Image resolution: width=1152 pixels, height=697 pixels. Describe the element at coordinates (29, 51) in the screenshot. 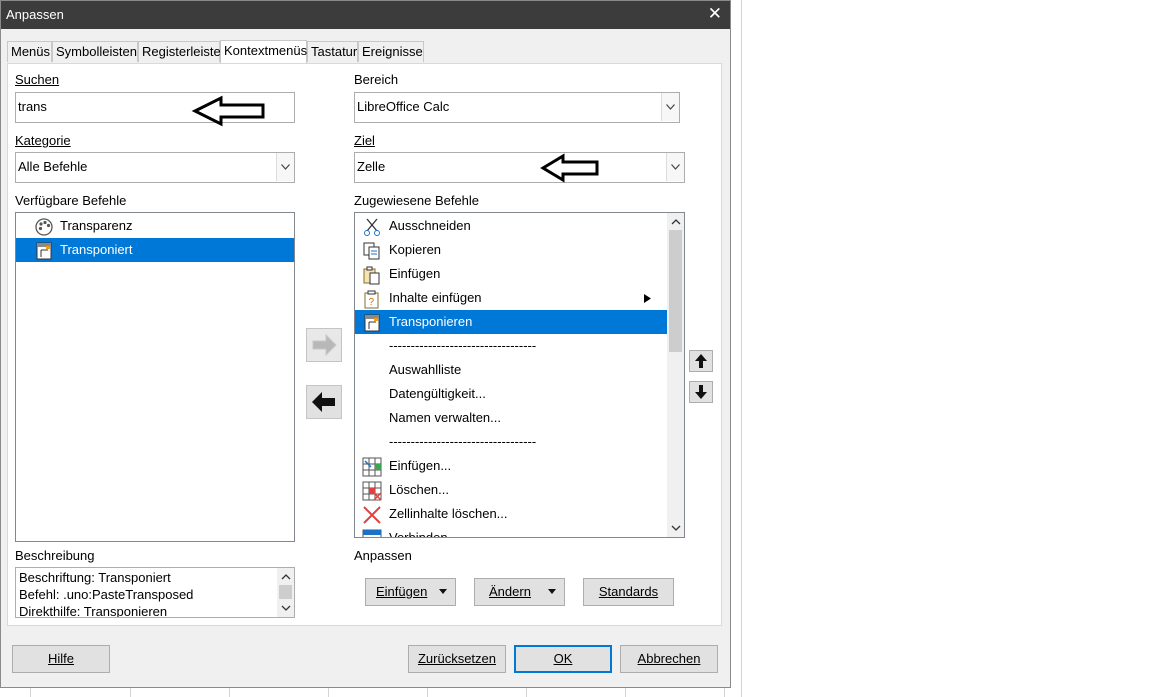

I see `tab-menus: Menüs` at that location.